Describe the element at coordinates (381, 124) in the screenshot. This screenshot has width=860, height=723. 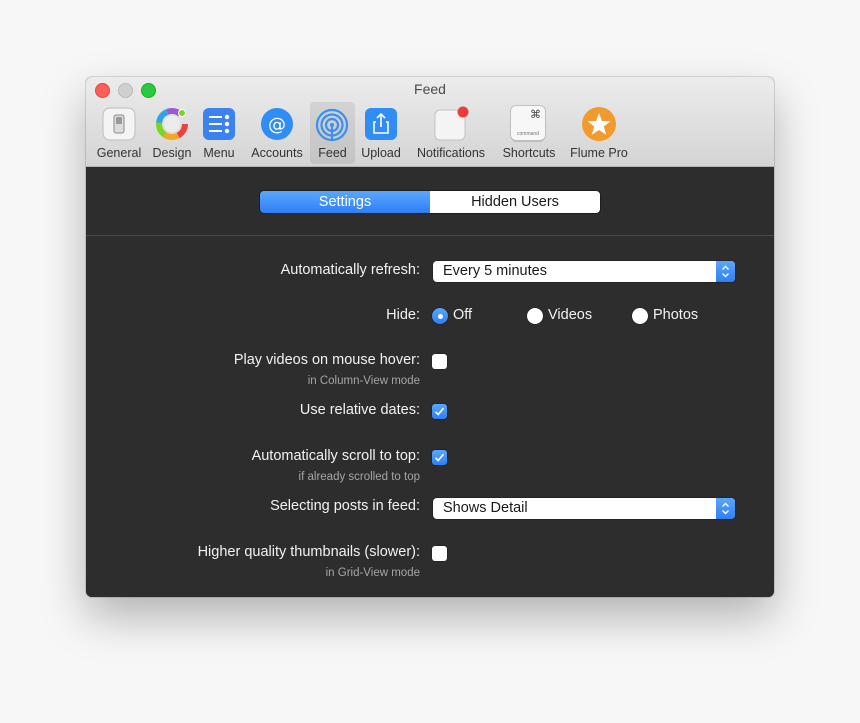
I see `upload-share-icon` at that location.